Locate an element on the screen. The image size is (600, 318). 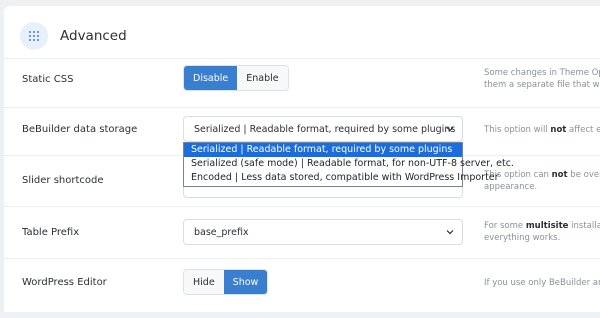
table-prefix-value: base_prefix is located at coordinates (221, 232).